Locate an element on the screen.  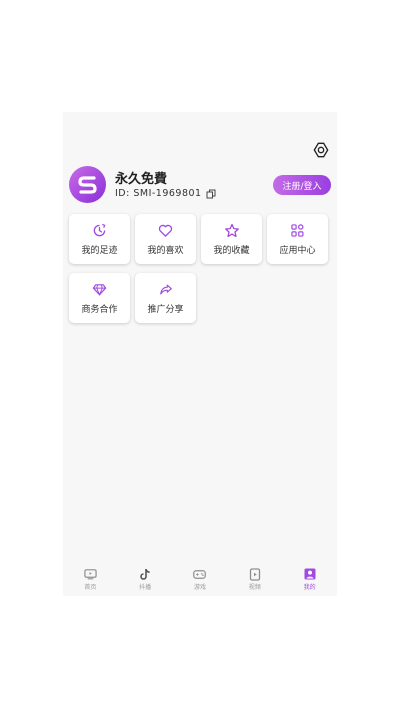
diamond-icon is located at coordinates (100, 290).